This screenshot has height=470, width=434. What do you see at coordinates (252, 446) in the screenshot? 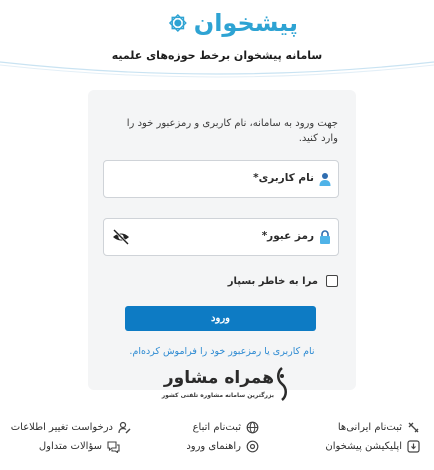
I see `help-icon` at bounding box center [252, 446].